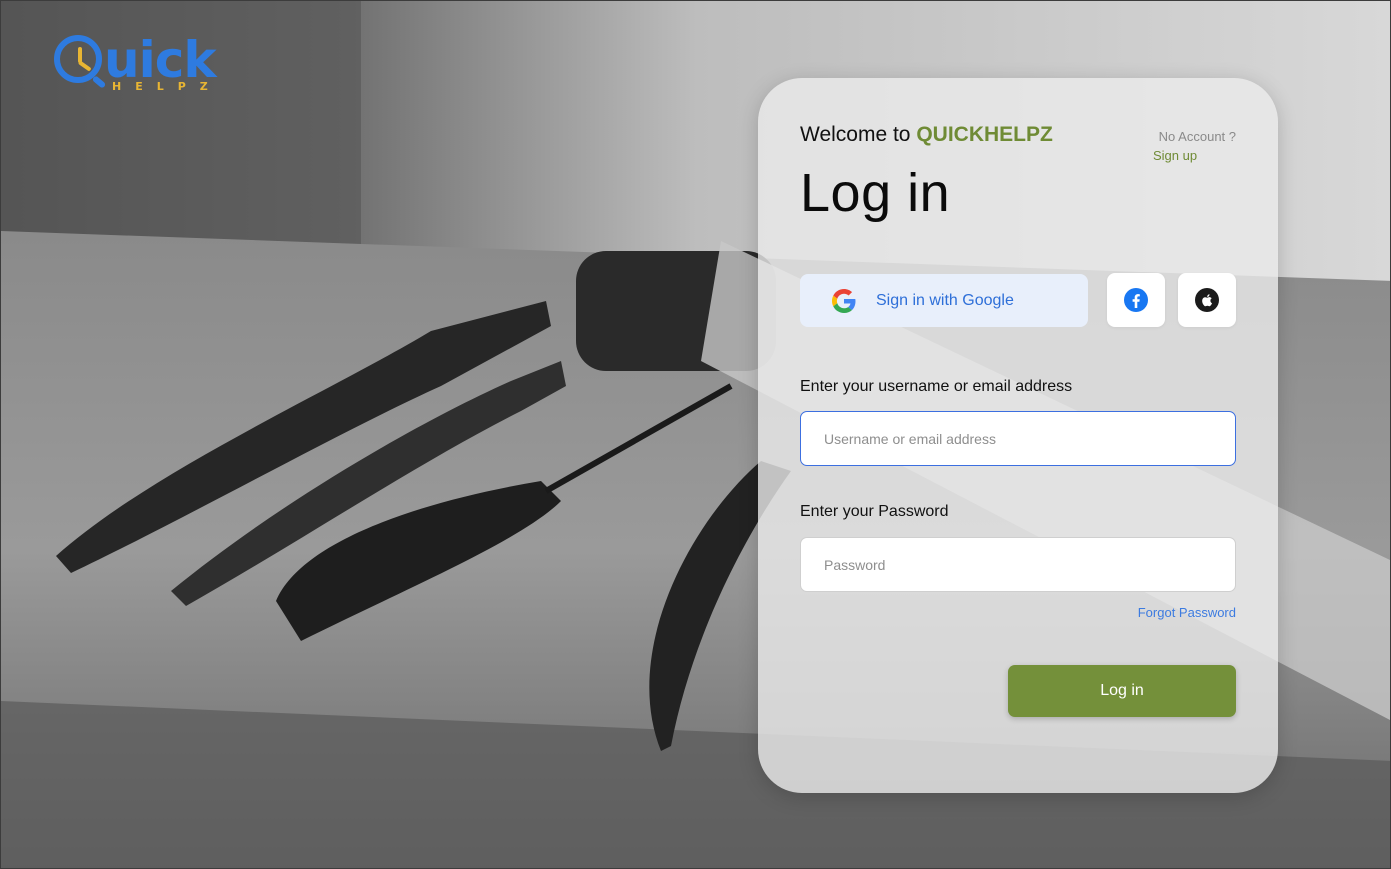 The width and height of the screenshot is (1391, 869). What do you see at coordinates (1122, 691) in the screenshot?
I see `login-button: Log in` at bounding box center [1122, 691].